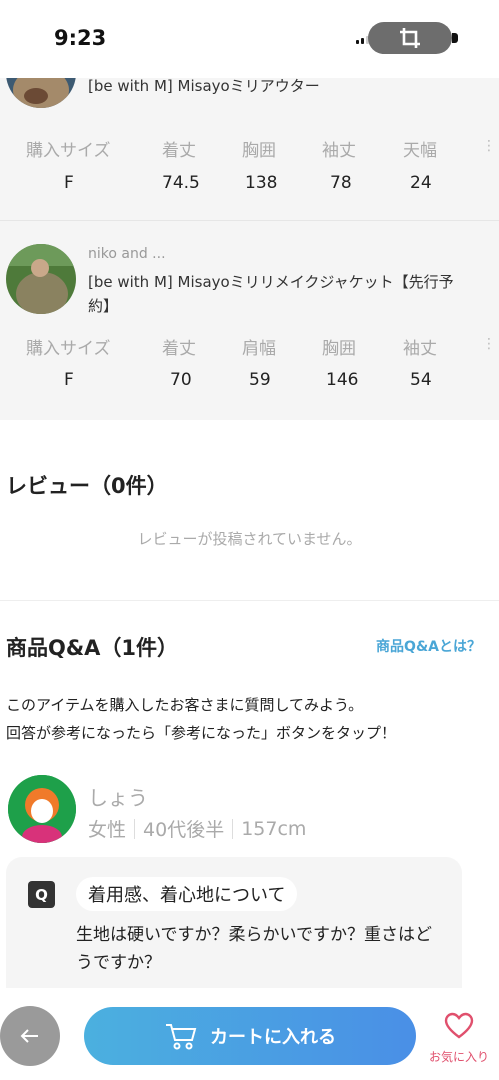  What do you see at coordinates (458, 1057) in the screenshot?
I see `favorite-label: お気に入り` at bounding box center [458, 1057].